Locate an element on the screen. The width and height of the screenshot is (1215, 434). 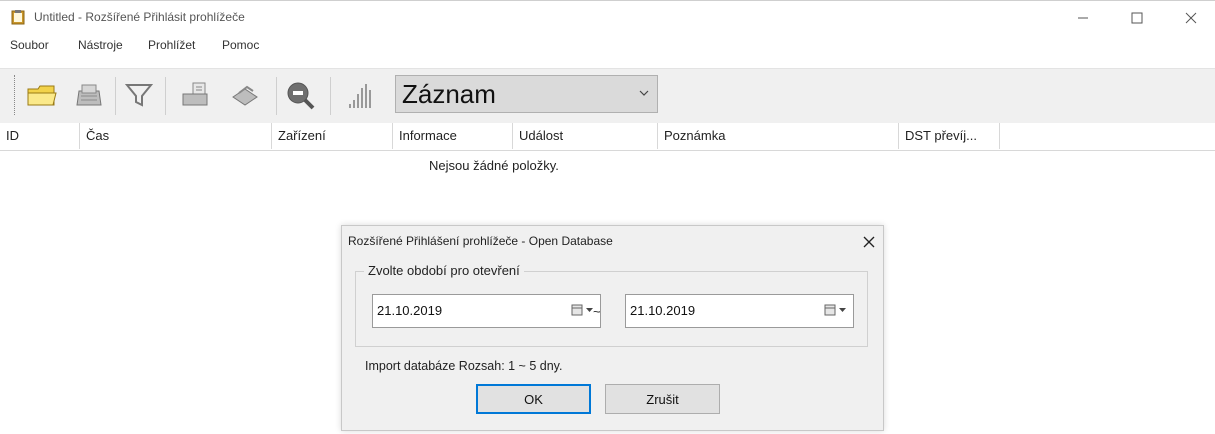
filter-button is located at coordinates (139, 95).